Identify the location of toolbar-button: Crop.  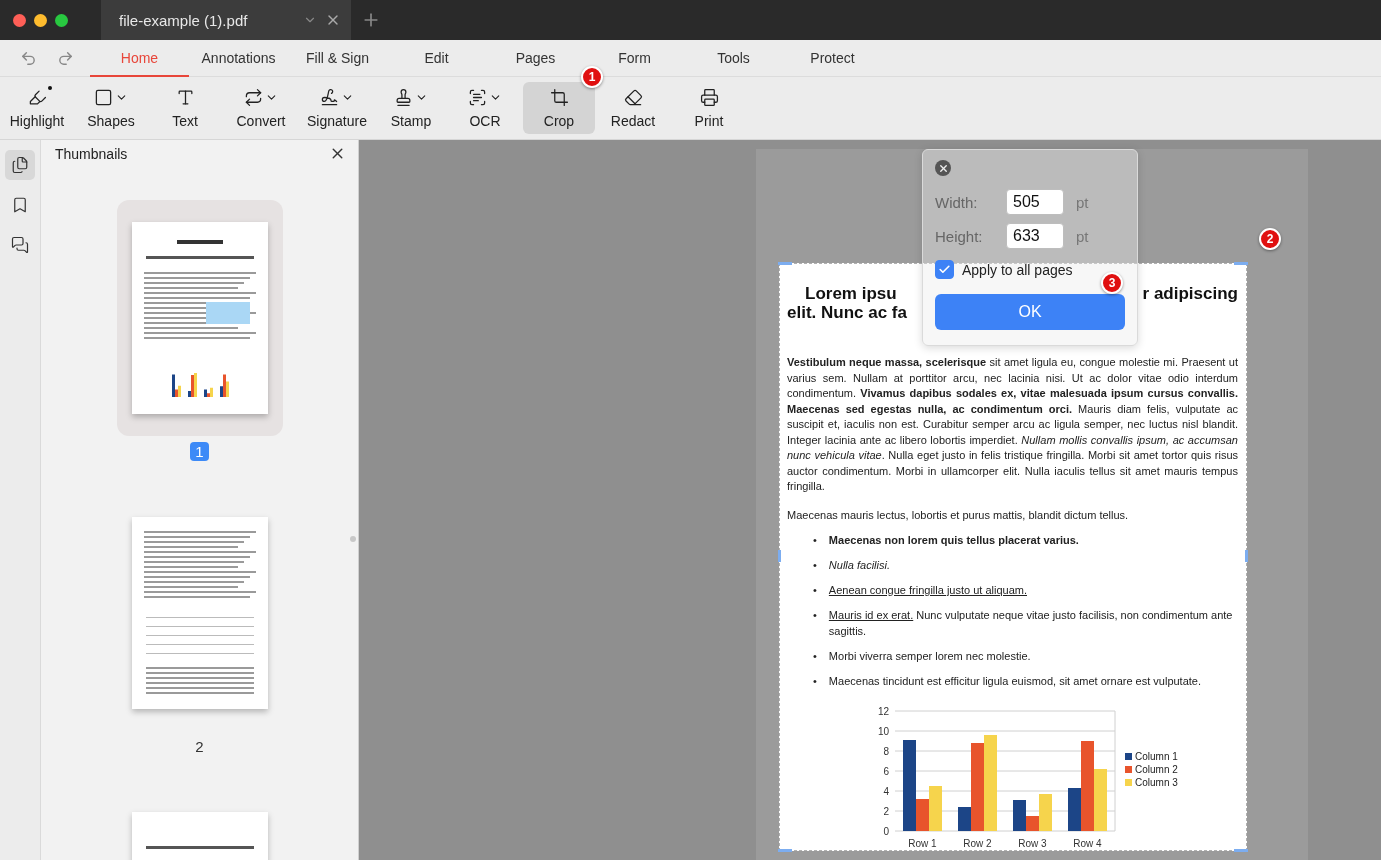
(559, 108).